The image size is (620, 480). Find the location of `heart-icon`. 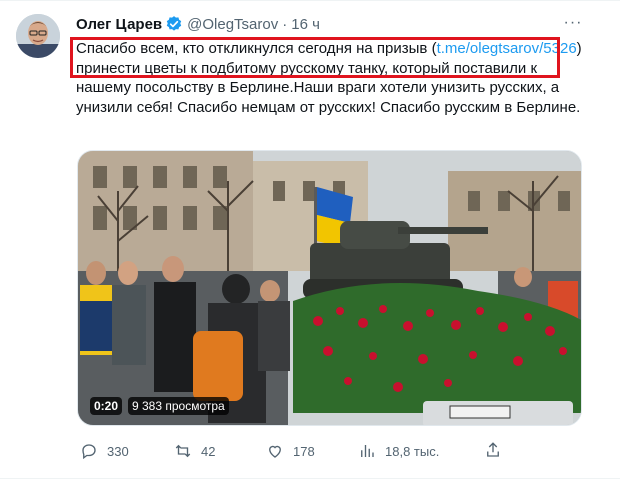

heart-icon is located at coordinates (275, 451).